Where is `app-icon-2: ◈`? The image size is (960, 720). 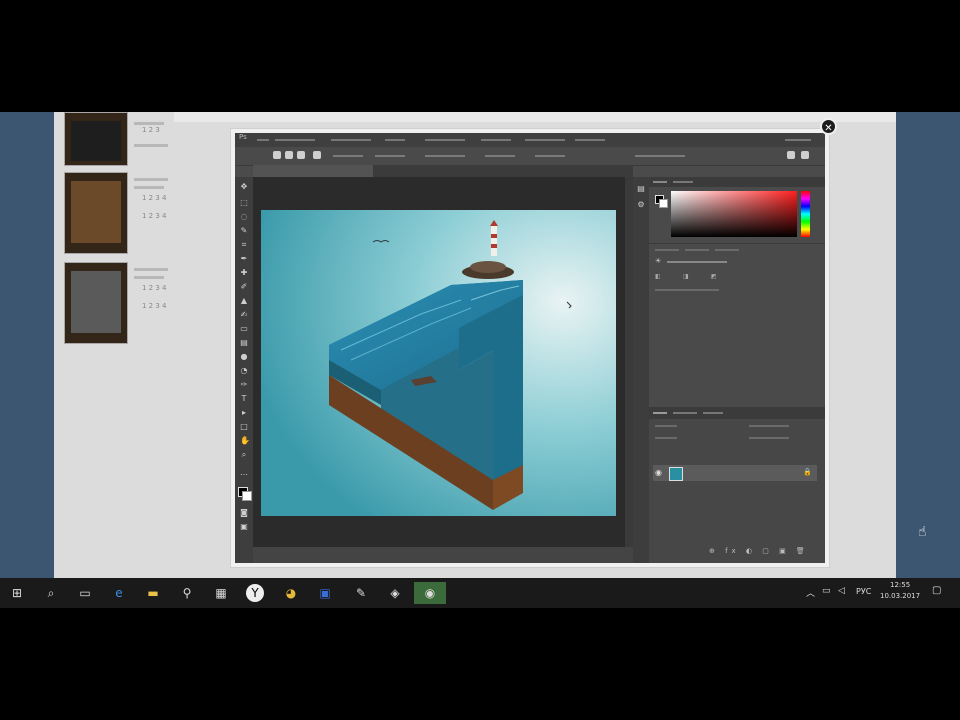 app-icon-2: ◈ is located at coordinates (395, 593).